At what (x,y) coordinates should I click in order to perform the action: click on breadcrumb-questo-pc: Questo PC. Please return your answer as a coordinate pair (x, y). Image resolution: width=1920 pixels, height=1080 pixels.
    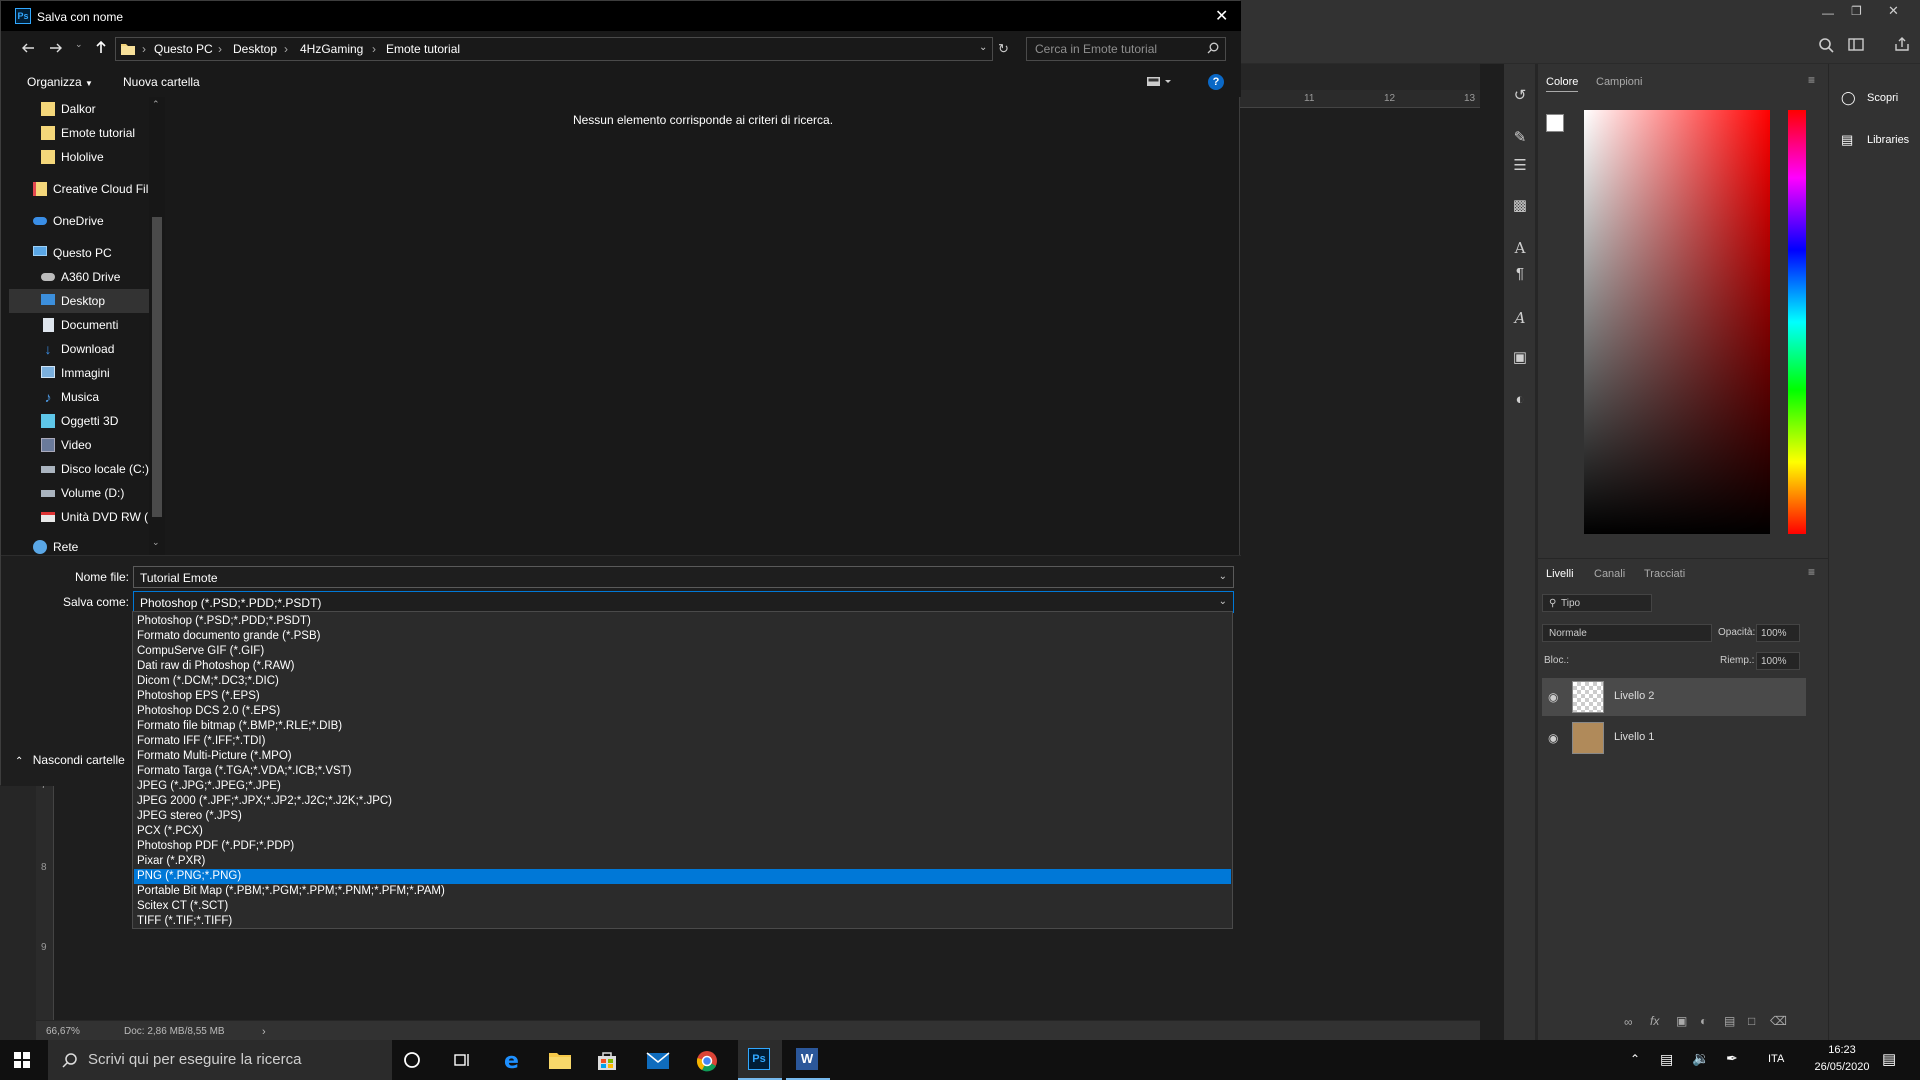
    Looking at the image, I should click on (183, 49).